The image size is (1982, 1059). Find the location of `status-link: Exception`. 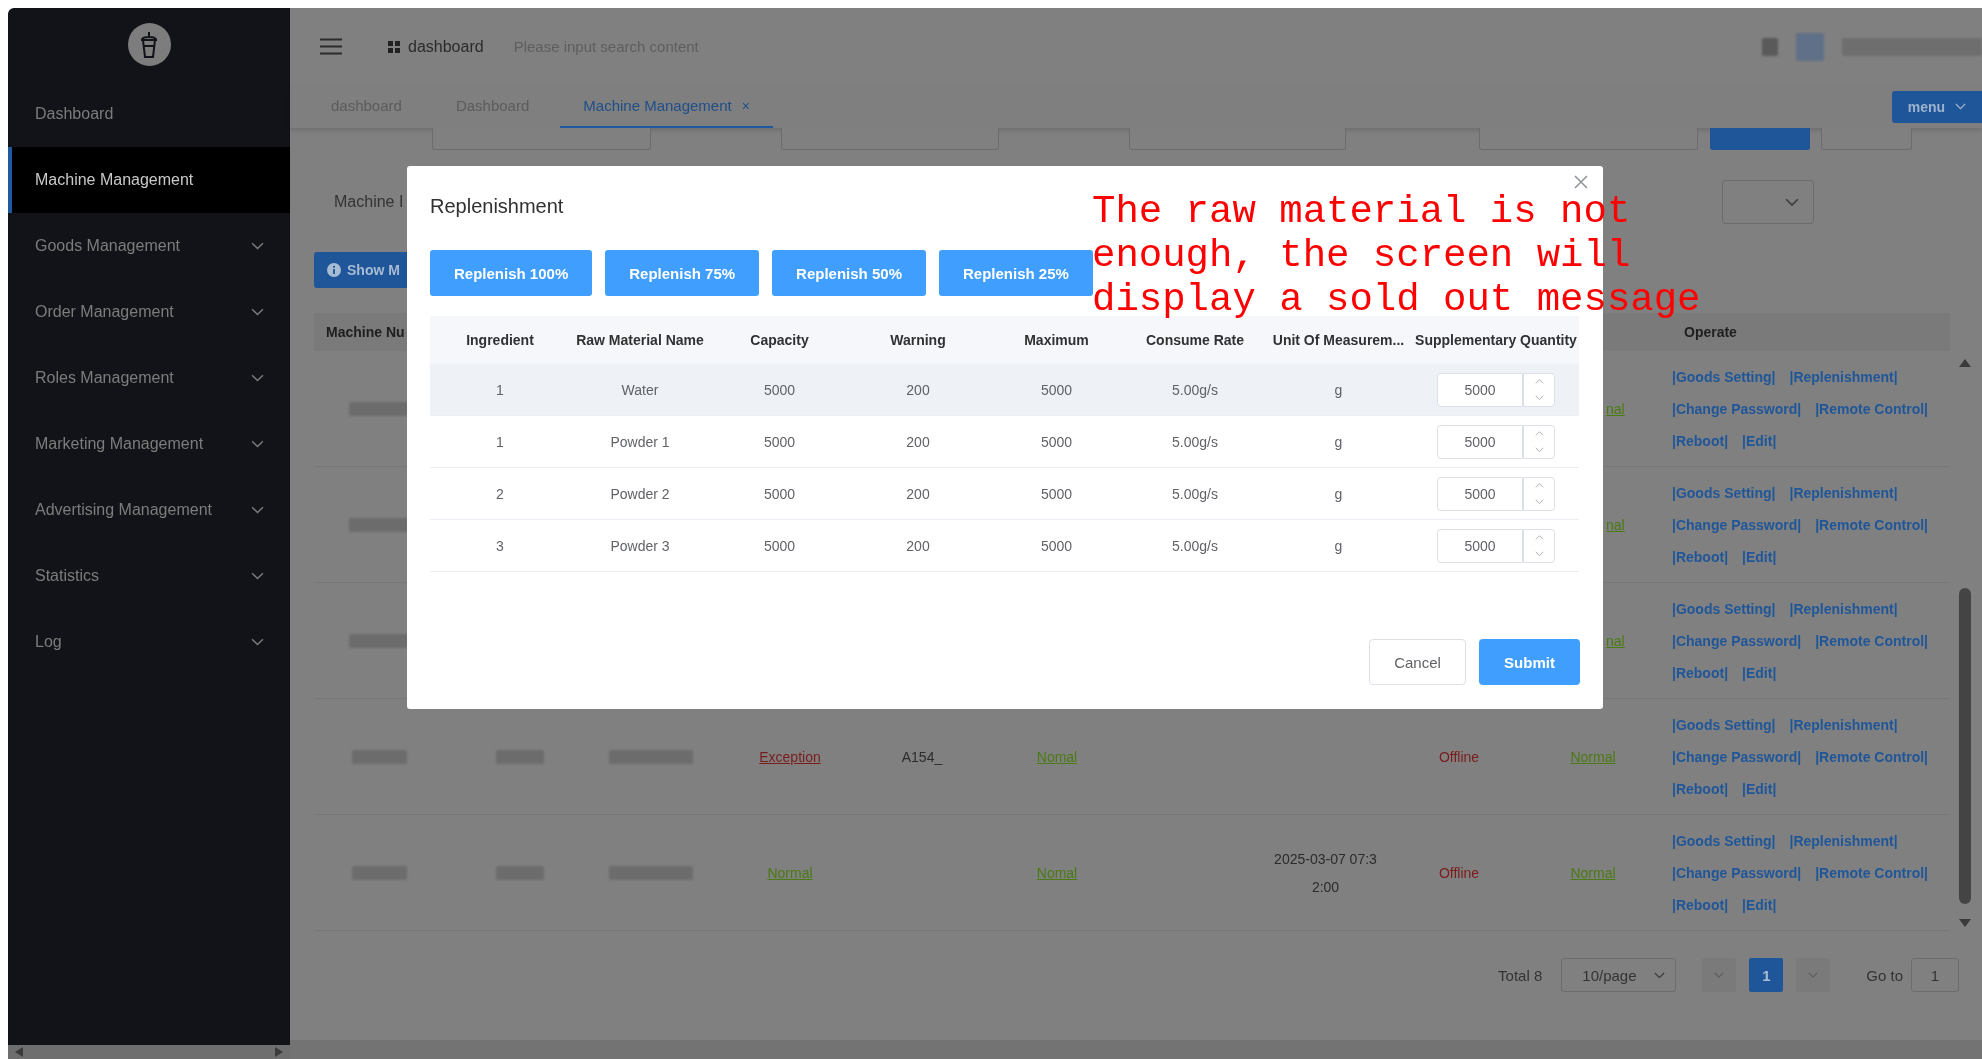

status-link: Exception is located at coordinates (790, 756).